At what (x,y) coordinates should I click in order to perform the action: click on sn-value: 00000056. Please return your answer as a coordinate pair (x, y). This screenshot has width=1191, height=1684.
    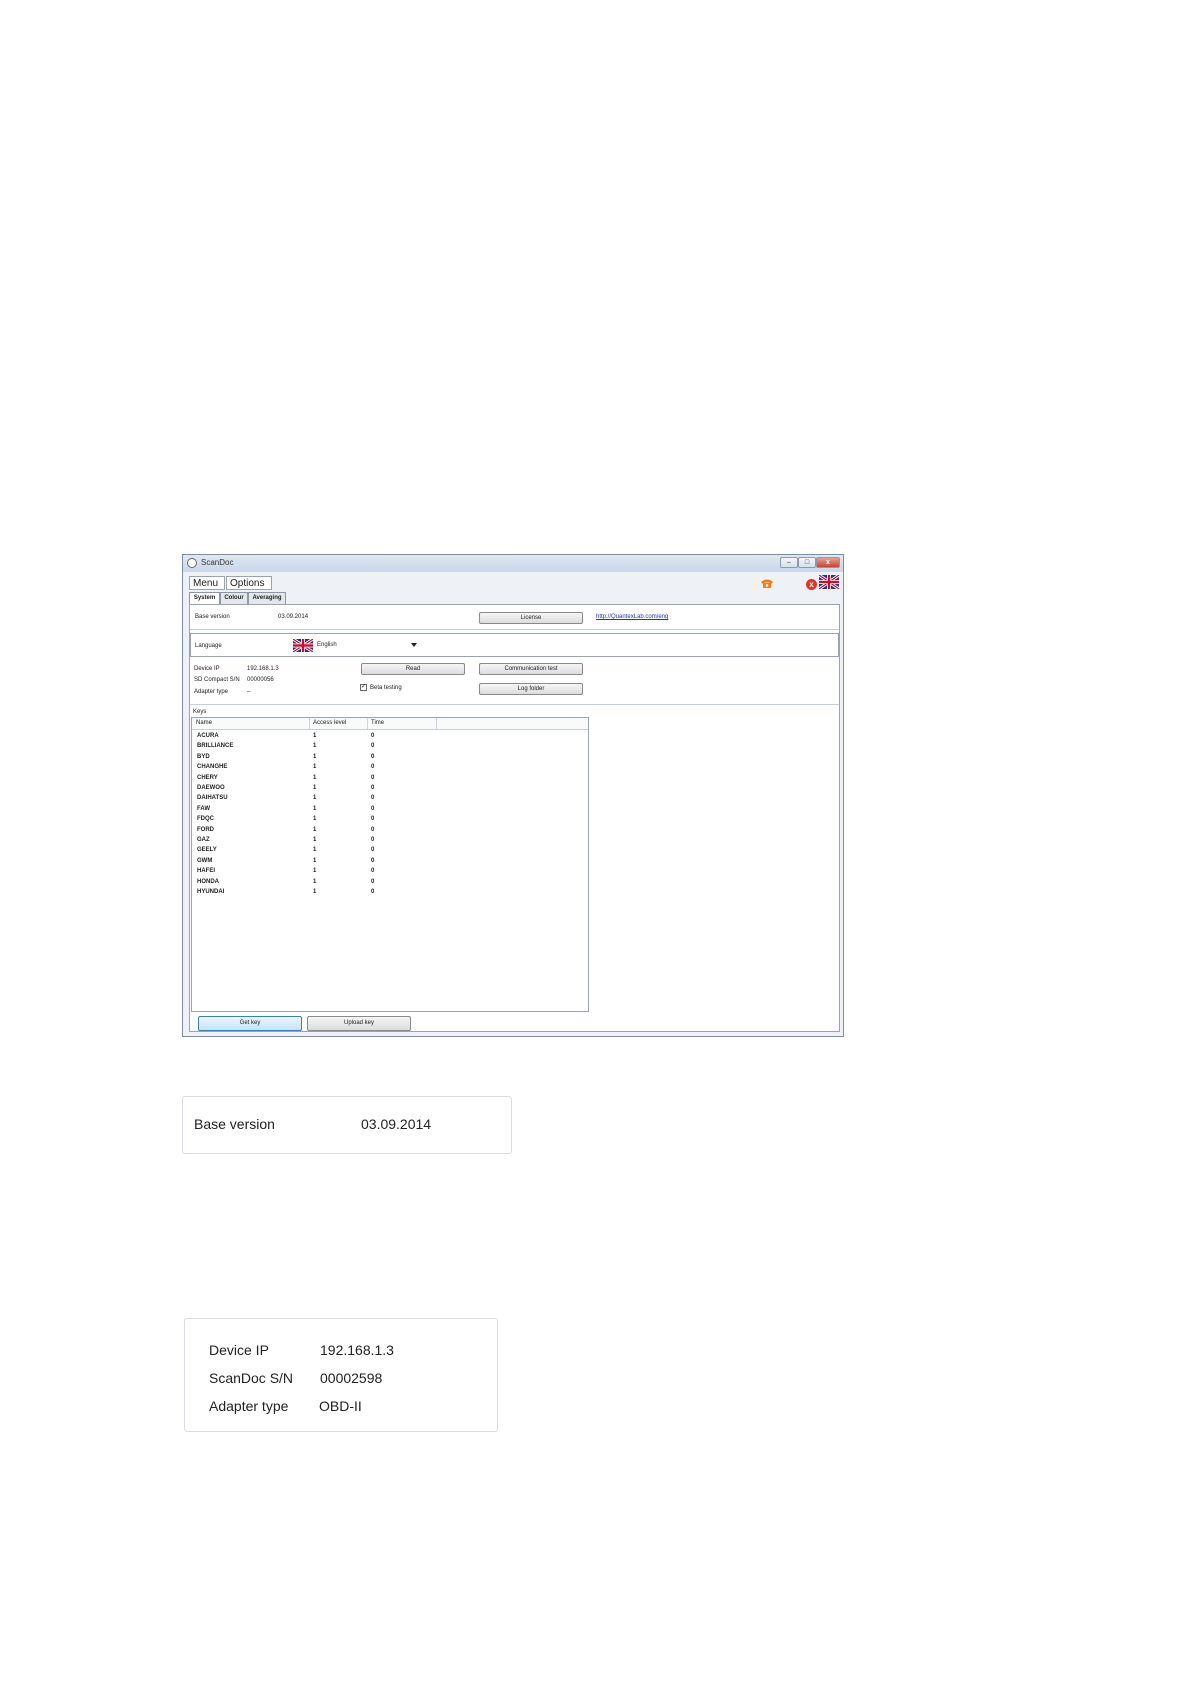
    Looking at the image, I should click on (260, 680).